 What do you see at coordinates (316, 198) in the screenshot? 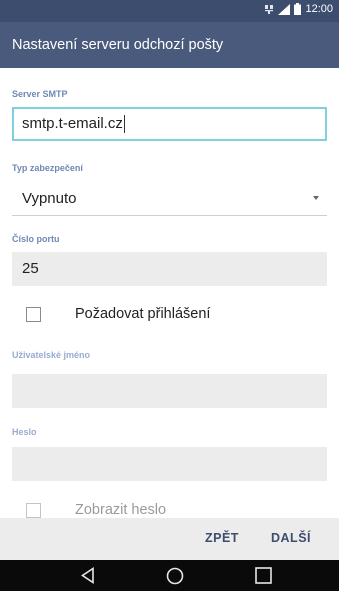
I see `dropdown-arrow-icon` at bounding box center [316, 198].